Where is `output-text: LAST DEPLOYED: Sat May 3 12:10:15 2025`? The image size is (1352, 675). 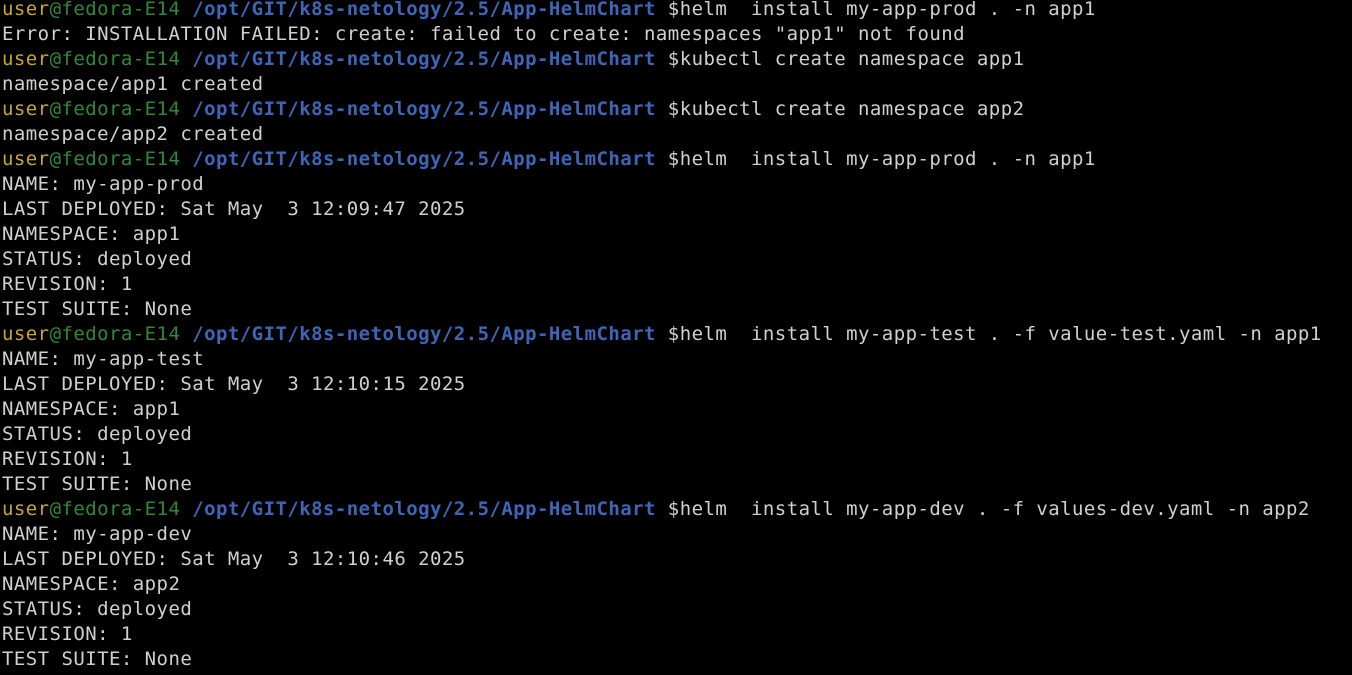 output-text: LAST DEPLOYED: Sat May 3 12:10:15 2025 is located at coordinates (234, 384).